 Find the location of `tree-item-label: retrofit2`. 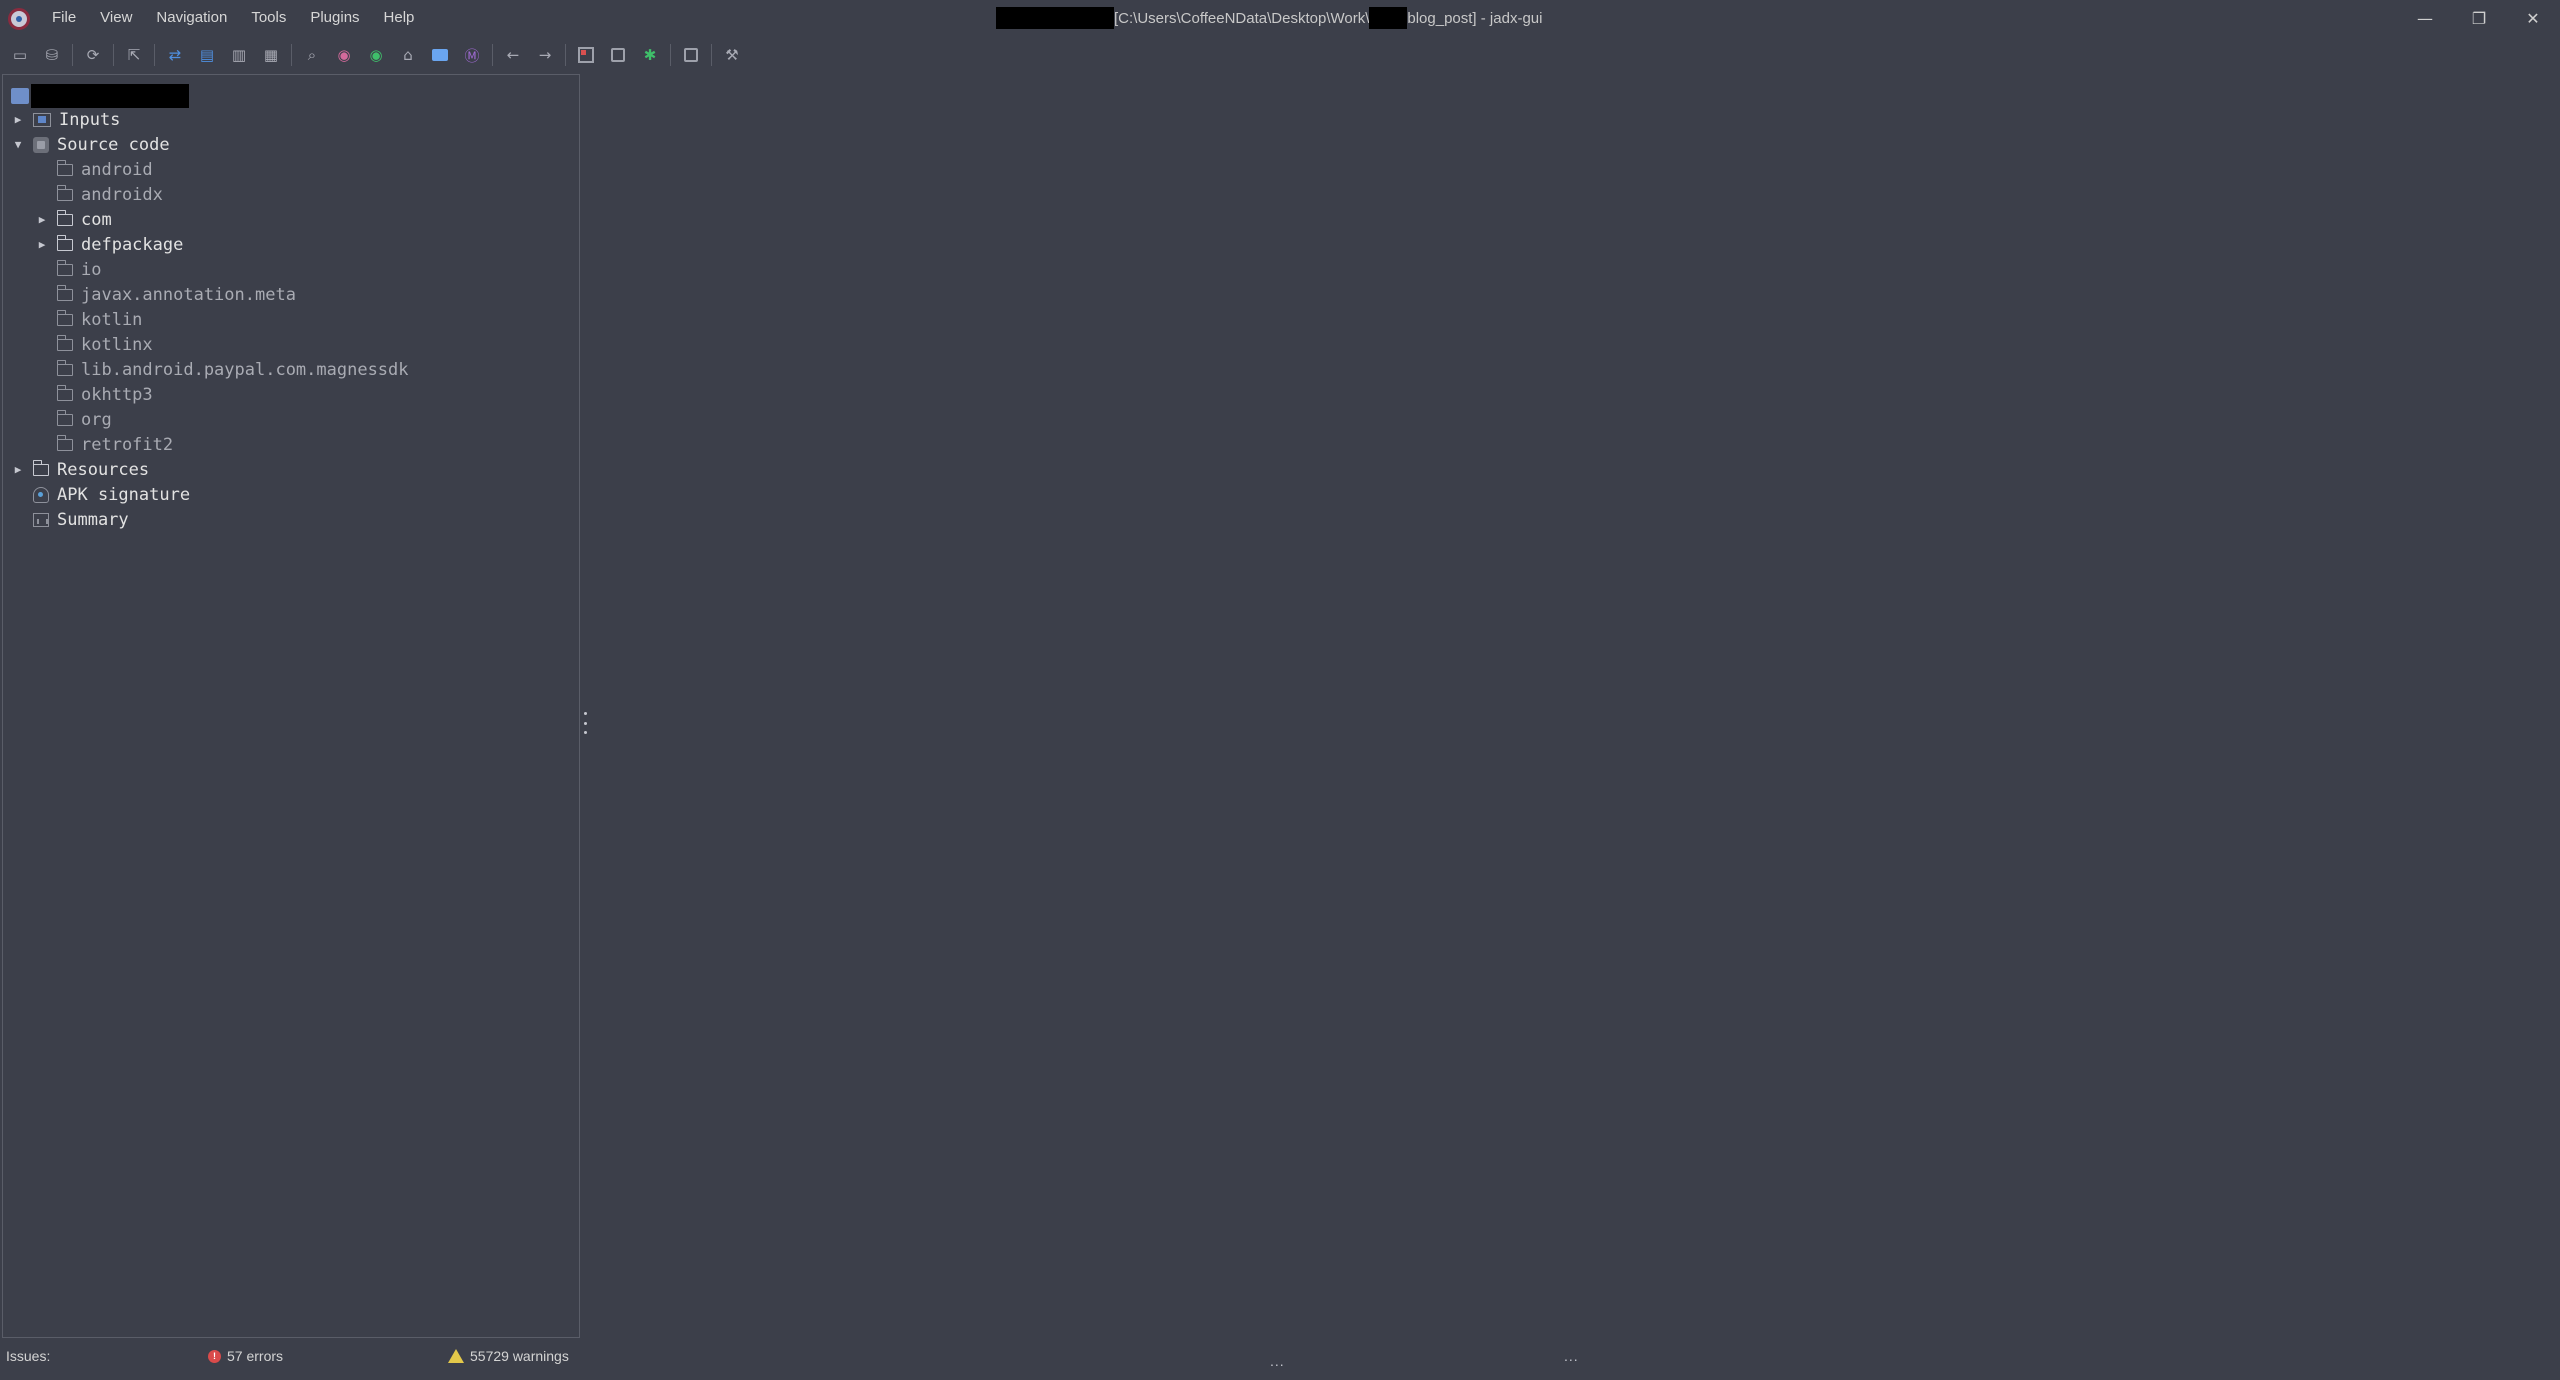

tree-item-label: retrofit2 is located at coordinates (127, 444).